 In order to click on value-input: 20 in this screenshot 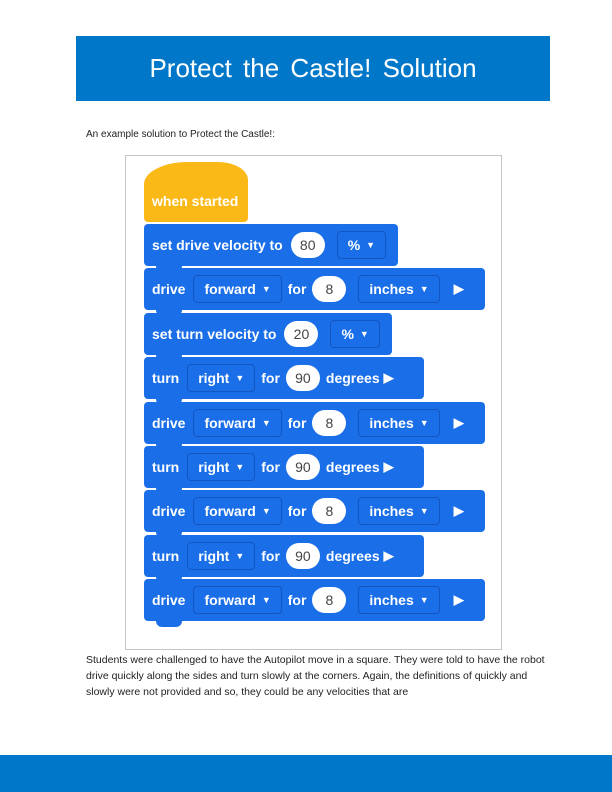, I will do `click(301, 333)`.